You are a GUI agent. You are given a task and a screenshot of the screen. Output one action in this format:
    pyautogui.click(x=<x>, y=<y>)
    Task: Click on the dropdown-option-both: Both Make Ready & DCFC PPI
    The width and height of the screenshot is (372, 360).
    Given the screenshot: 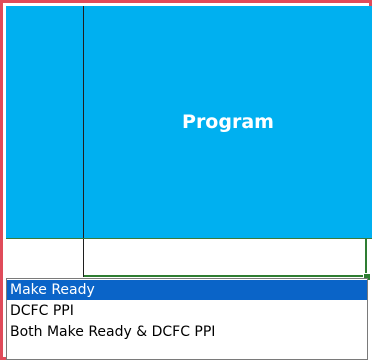 What is the action you would take?
    pyautogui.click(x=187, y=332)
    